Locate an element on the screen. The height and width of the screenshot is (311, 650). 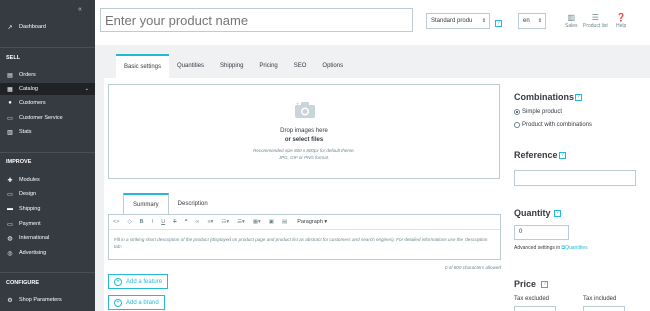
strikethrough-icon: T is located at coordinates (174, 222).